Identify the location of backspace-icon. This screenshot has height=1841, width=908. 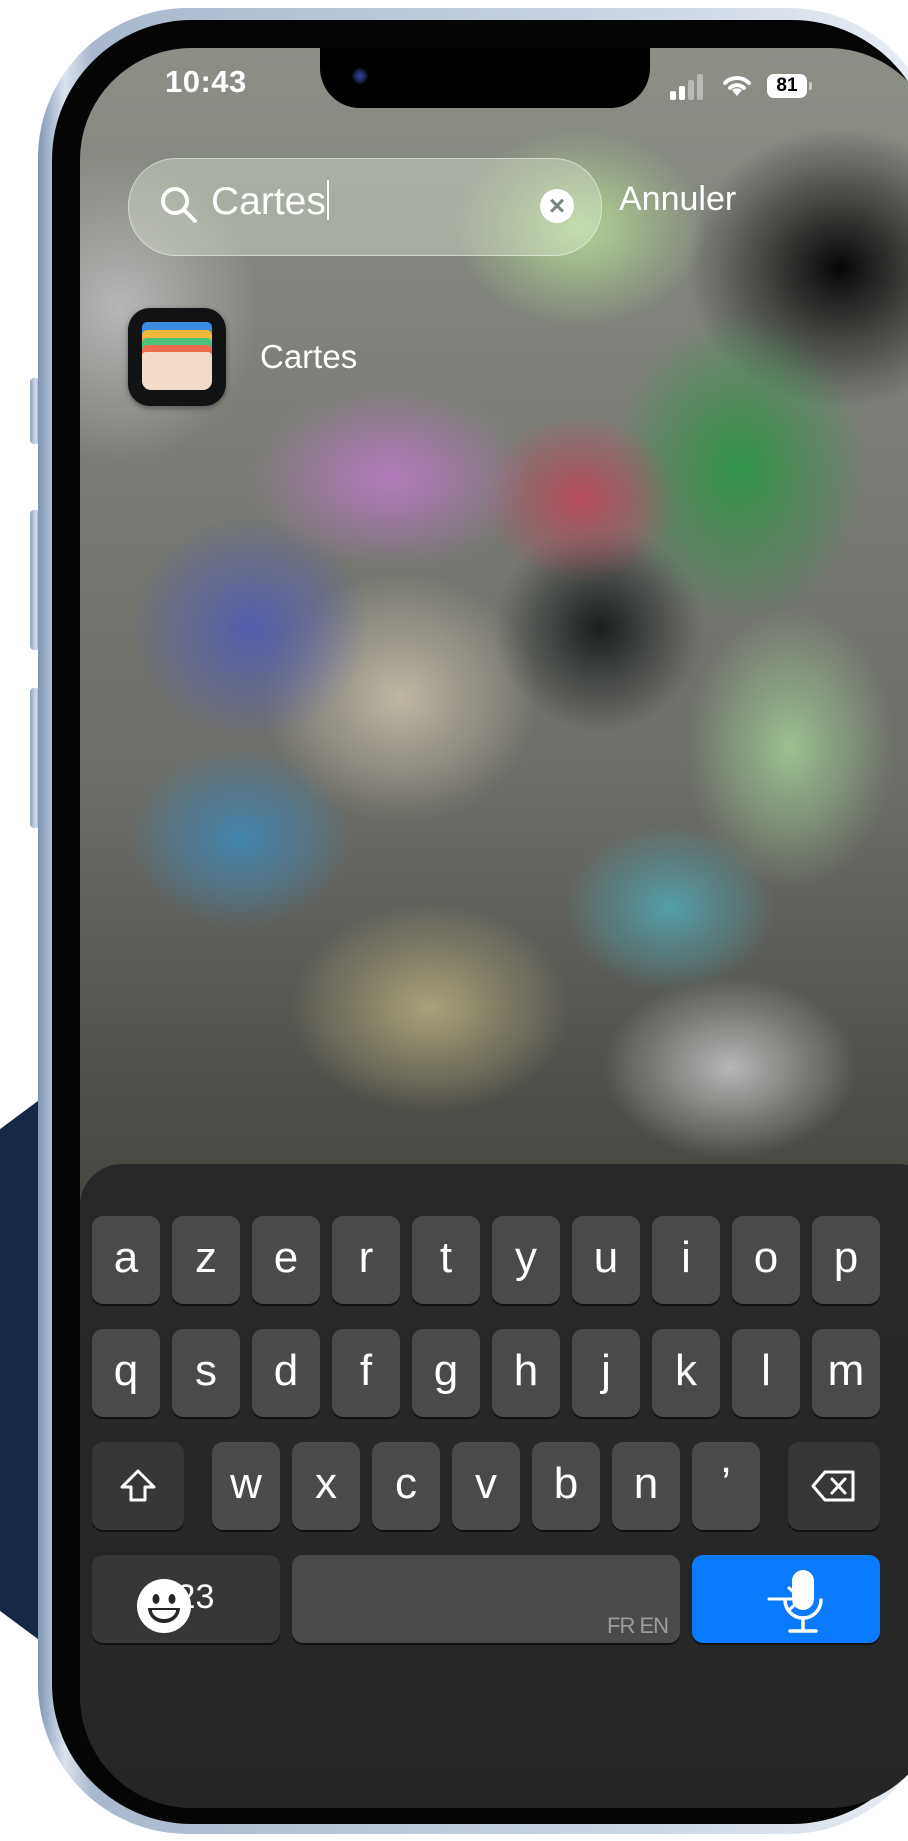
(833, 1486).